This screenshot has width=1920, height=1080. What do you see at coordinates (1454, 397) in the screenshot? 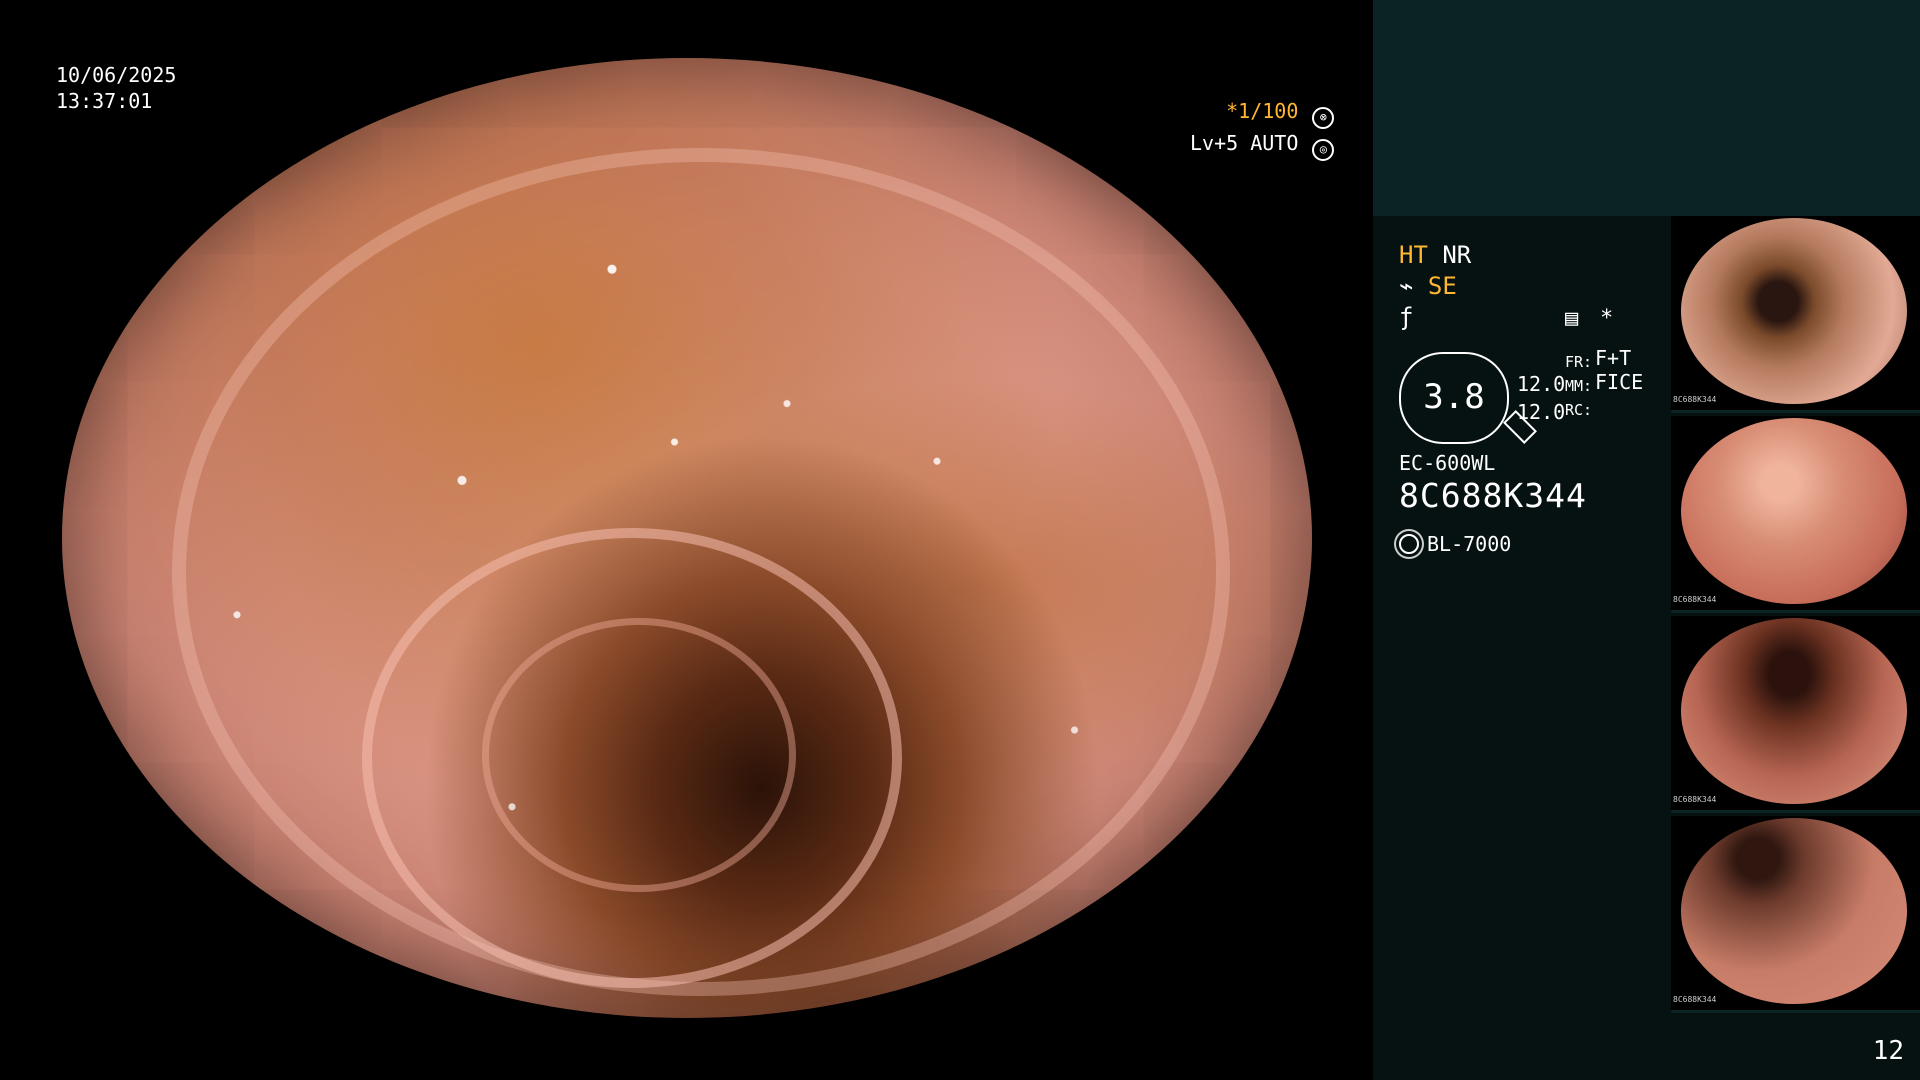
I see `dial-value: 3.8` at bounding box center [1454, 397].